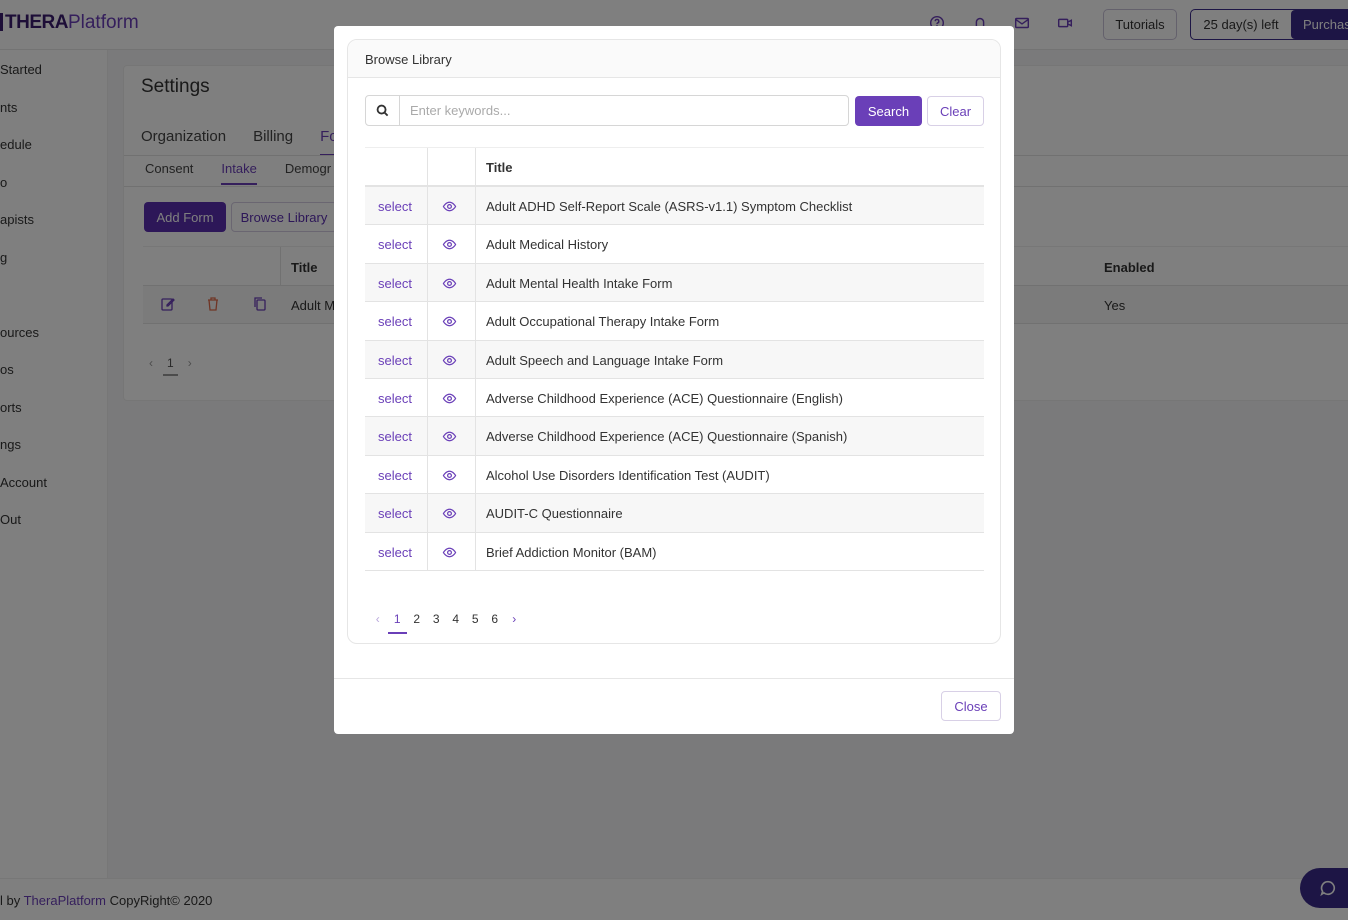 This screenshot has width=1348, height=920. What do you see at coordinates (674, 551) in the screenshot?
I see `table-row: select Brief Addiction Monitor (BAM)` at bounding box center [674, 551].